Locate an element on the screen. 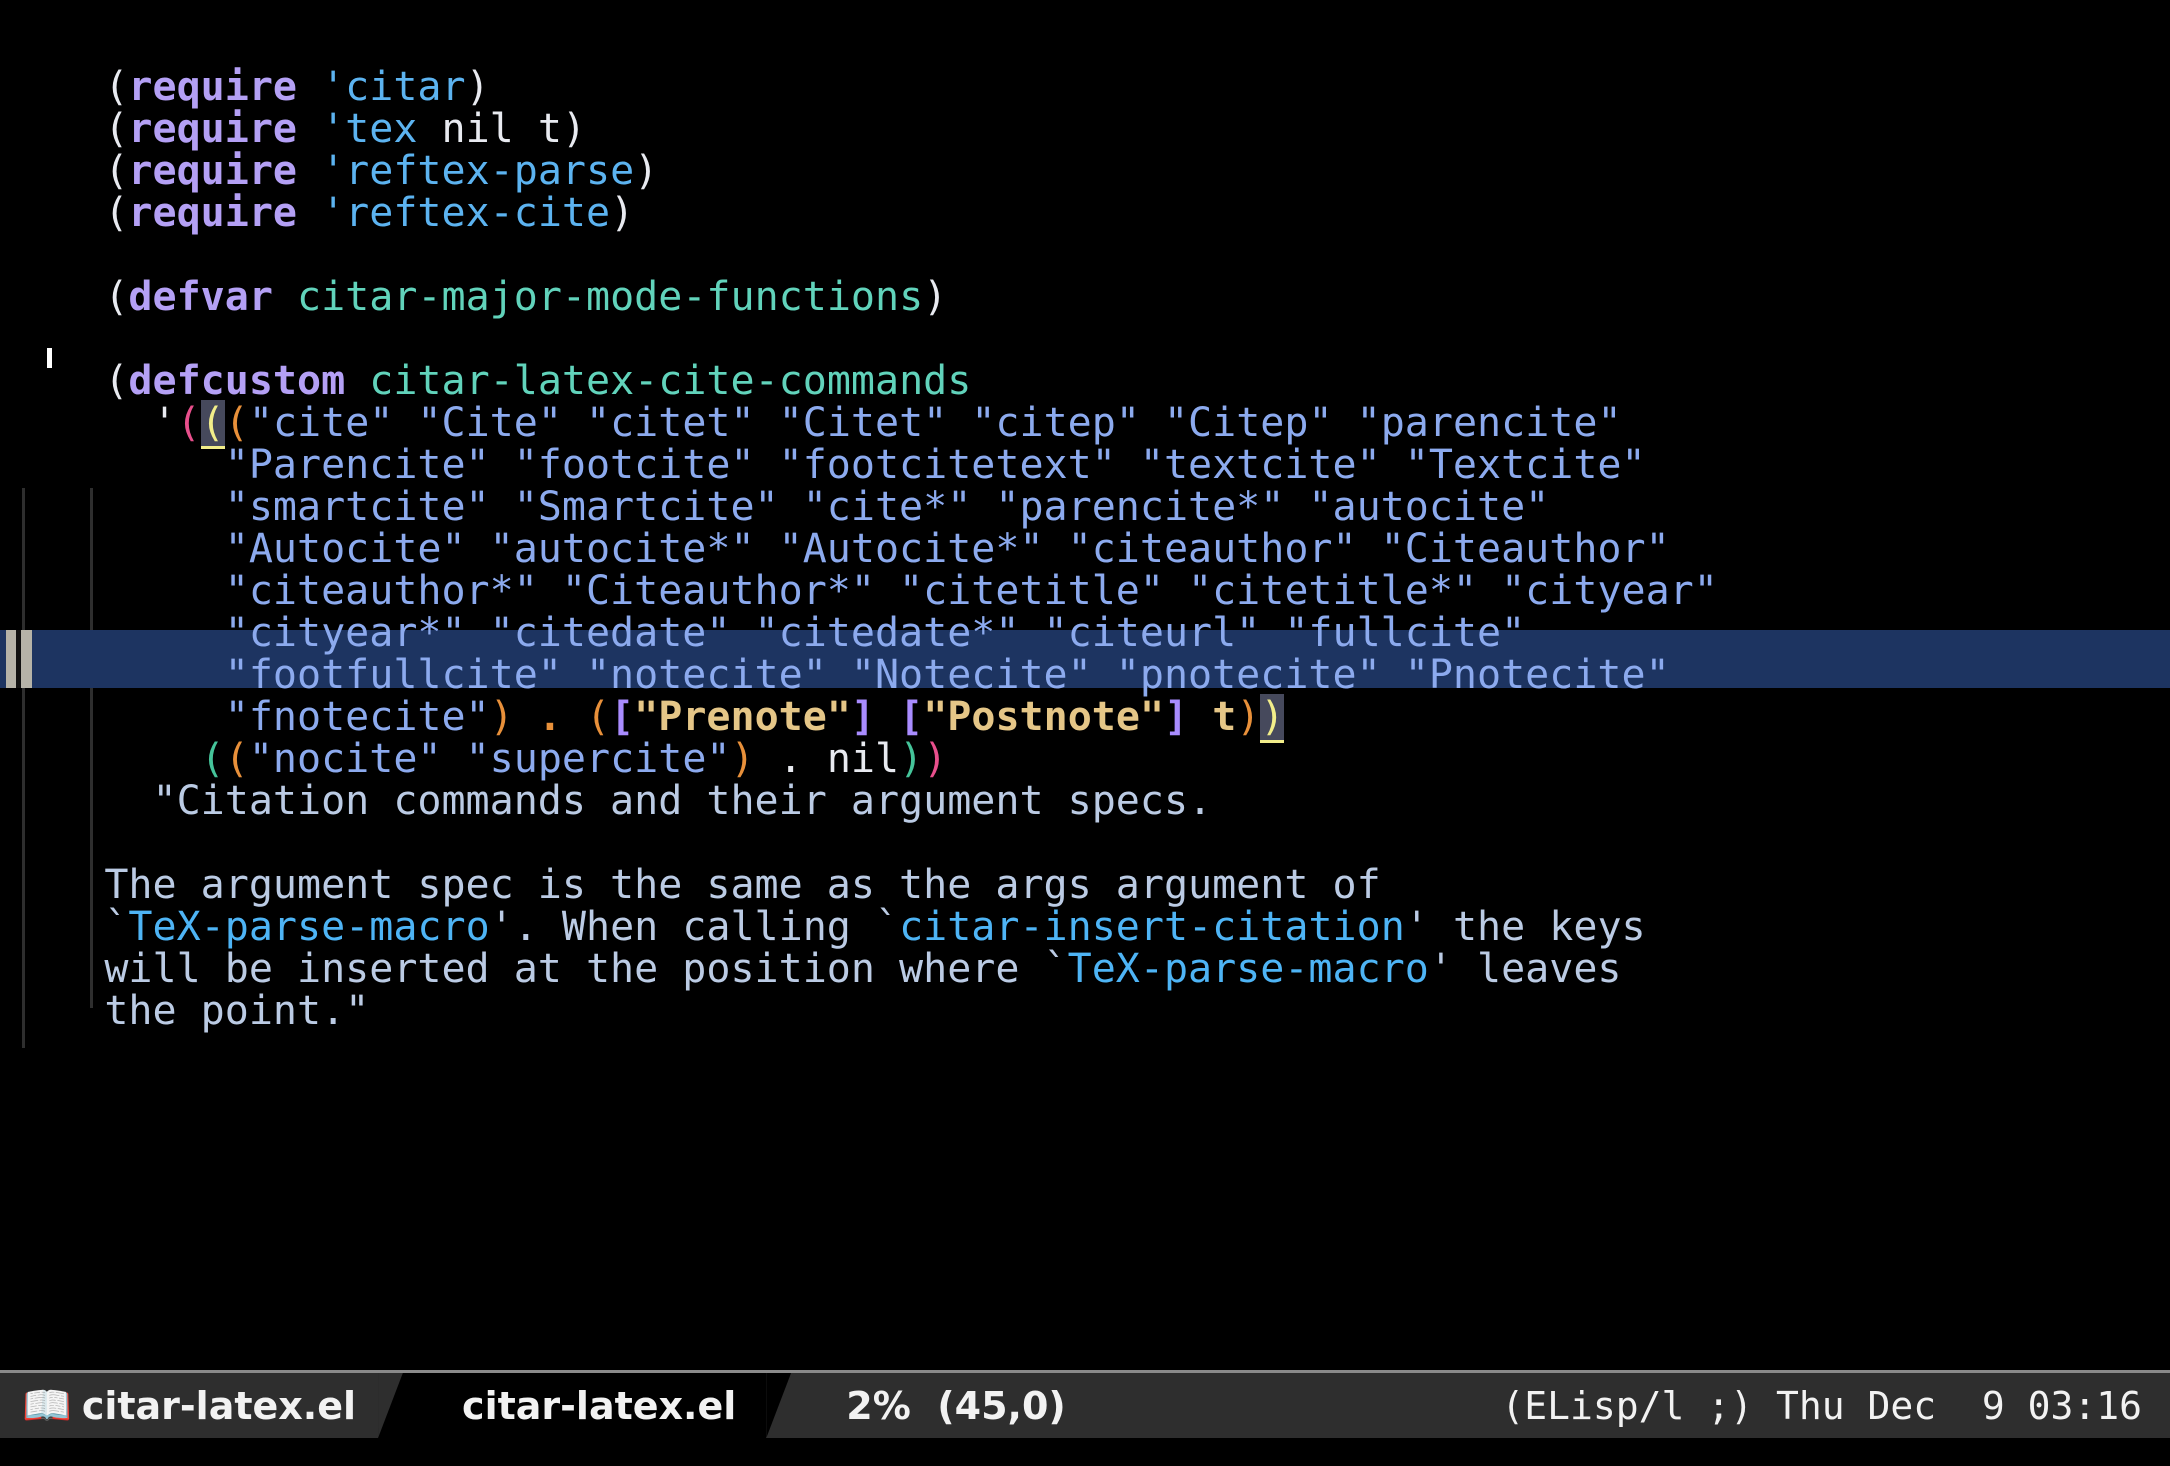 This screenshot has height=1466, width=2170. docstring-backtick: ` is located at coordinates (116, 927).